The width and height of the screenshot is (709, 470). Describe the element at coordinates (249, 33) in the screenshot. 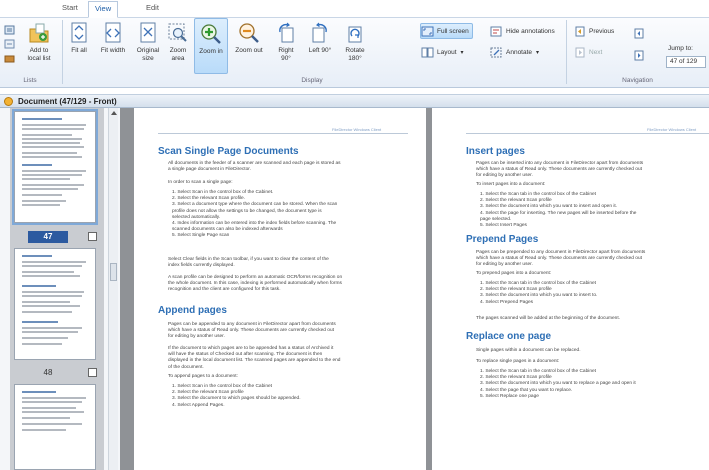

I see `zoom-out-icon` at that location.